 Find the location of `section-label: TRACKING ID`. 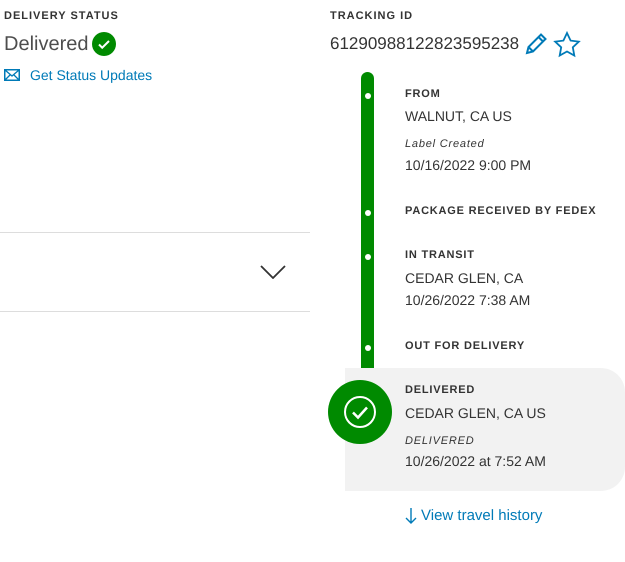

section-label: TRACKING ID is located at coordinates (372, 16).